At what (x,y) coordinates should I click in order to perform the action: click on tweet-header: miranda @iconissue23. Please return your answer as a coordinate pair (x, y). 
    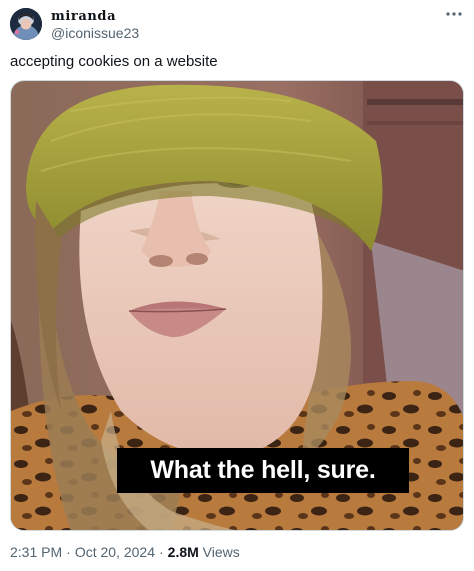
    Looking at the image, I should click on (237, 25).